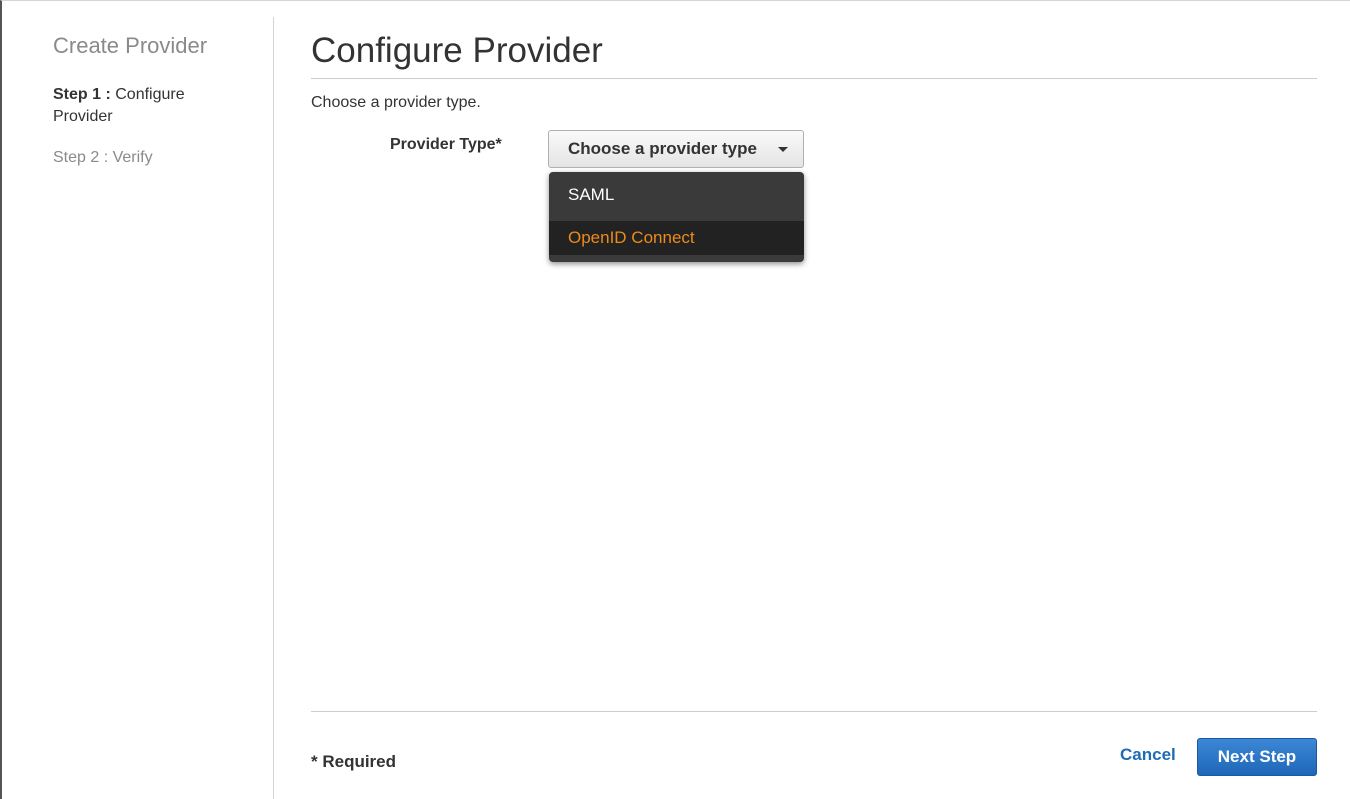 This screenshot has height=799, width=1350. What do you see at coordinates (783, 149) in the screenshot?
I see `caret-down-icon` at bounding box center [783, 149].